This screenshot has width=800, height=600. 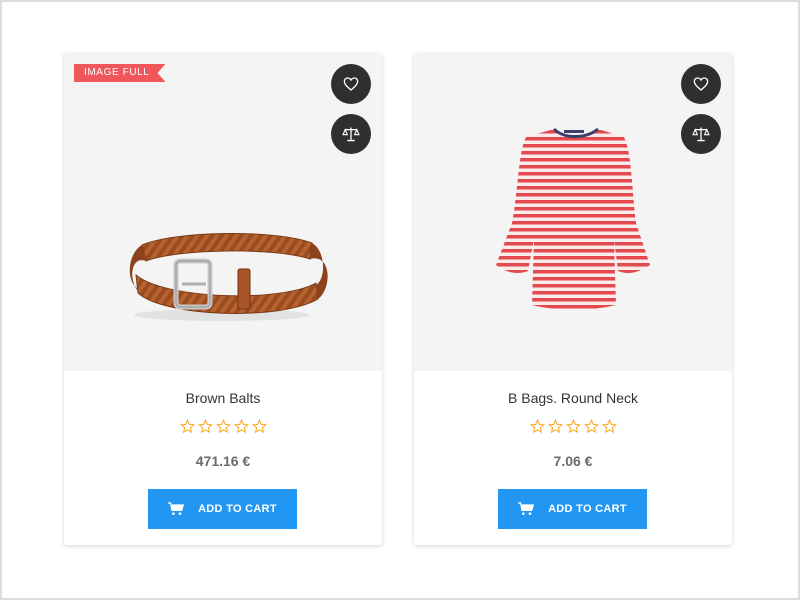 What do you see at coordinates (119, 73) in the screenshot?
I see `image-full-badge: IMAGE FULL` at bounding box center [119, 73].